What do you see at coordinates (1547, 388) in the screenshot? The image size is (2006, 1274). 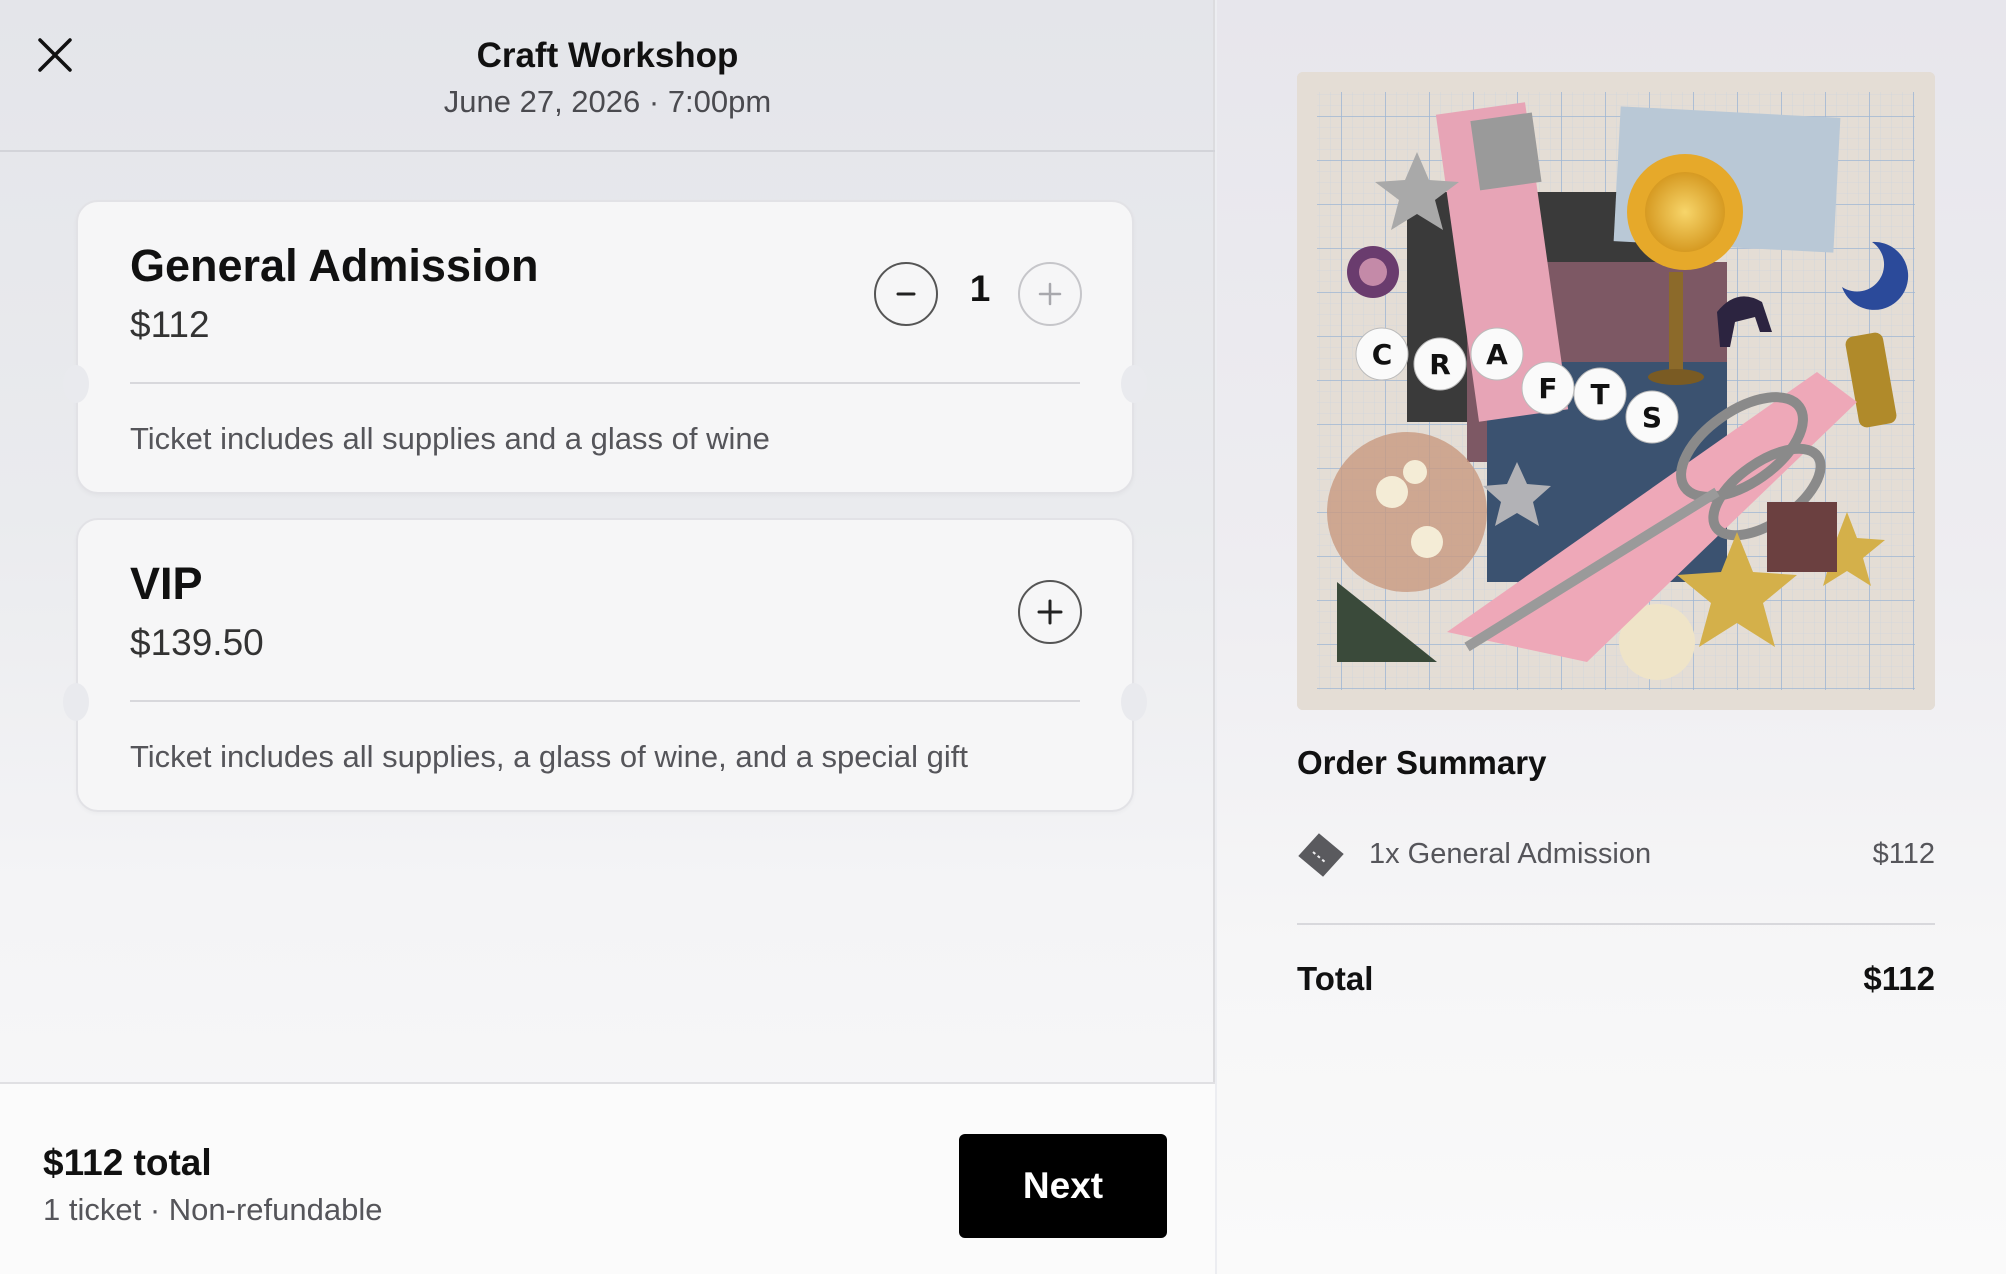 I see `bead-letter: F` at bounding box center [1547, 388].